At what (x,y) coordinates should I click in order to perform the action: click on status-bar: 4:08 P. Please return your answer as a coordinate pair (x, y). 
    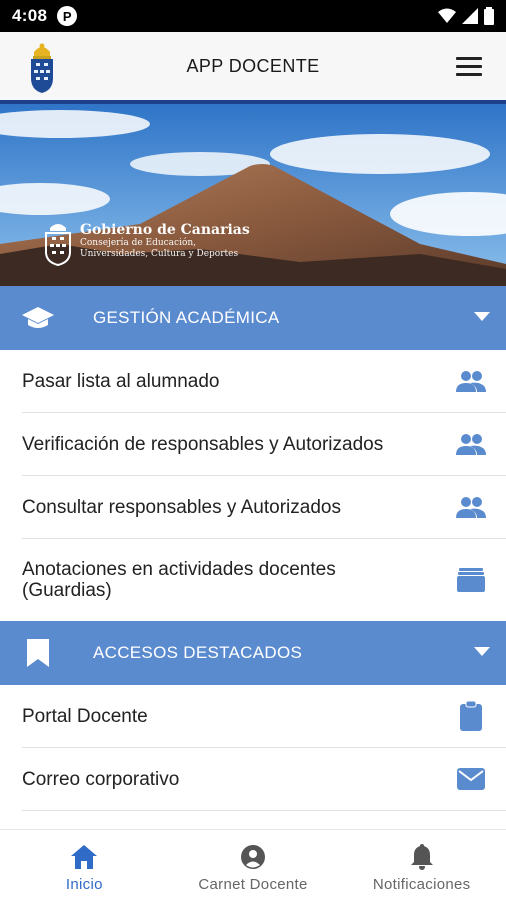
    Looking at the image, I should click on (253, 16).